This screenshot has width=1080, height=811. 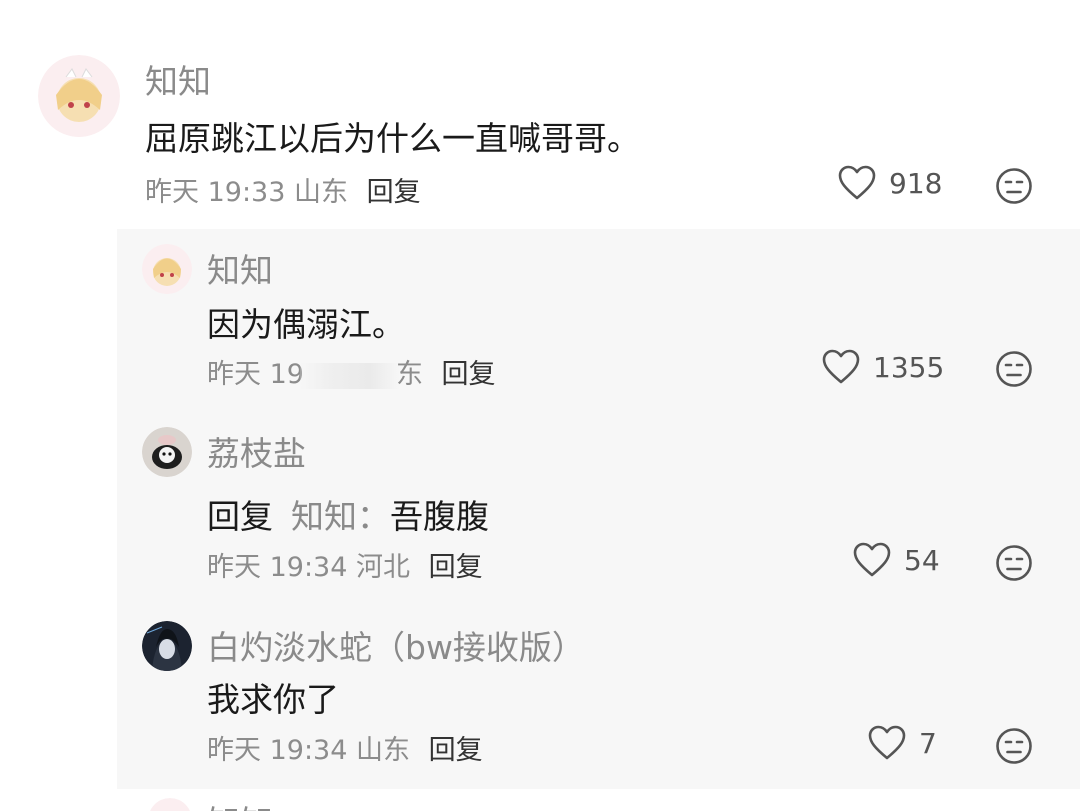 I want to click on like-button: 918, so click(x=889, y=183).